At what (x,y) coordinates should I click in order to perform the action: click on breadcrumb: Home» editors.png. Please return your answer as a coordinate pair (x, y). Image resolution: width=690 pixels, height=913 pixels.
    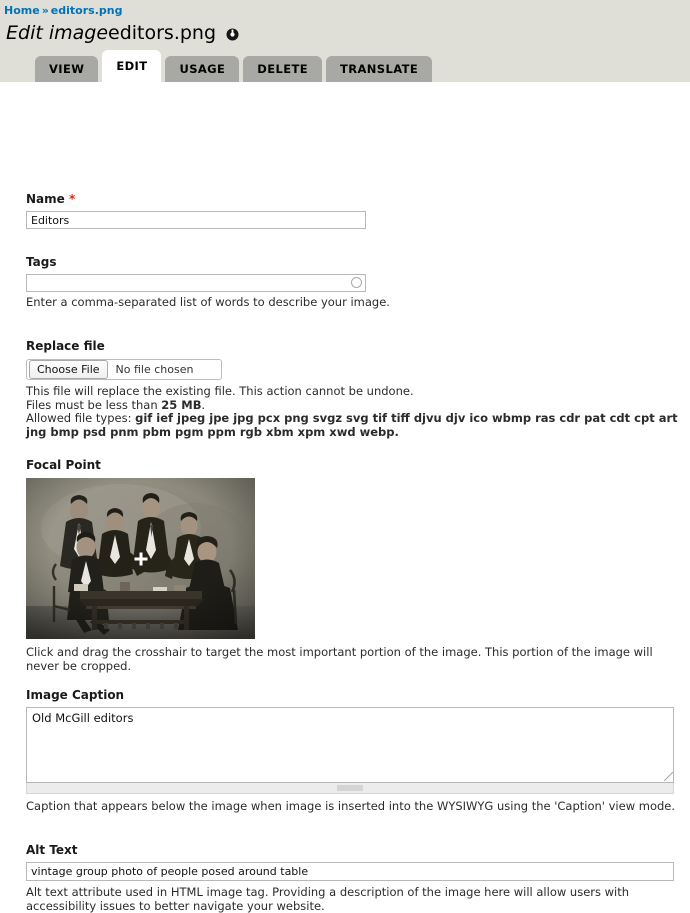
    Looking at the image, I should click on (345, 9).